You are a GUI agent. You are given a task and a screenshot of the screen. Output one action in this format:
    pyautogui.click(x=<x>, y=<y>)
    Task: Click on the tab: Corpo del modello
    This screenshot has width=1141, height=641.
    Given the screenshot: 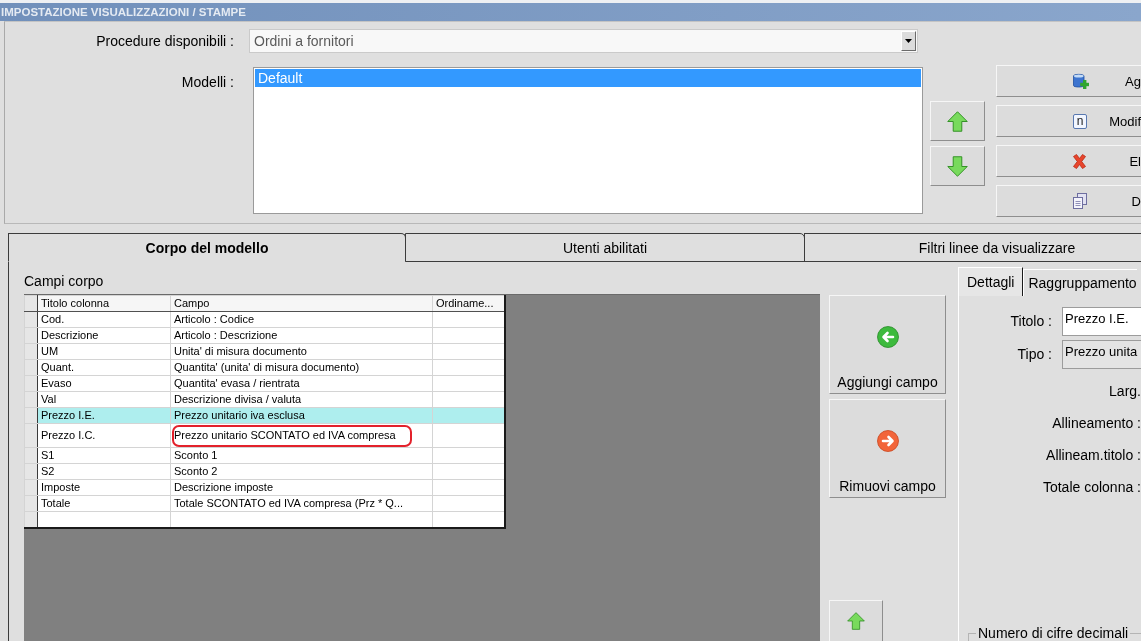 What is the action you would take?
    pyautogui.click(x=207, y=247)
    